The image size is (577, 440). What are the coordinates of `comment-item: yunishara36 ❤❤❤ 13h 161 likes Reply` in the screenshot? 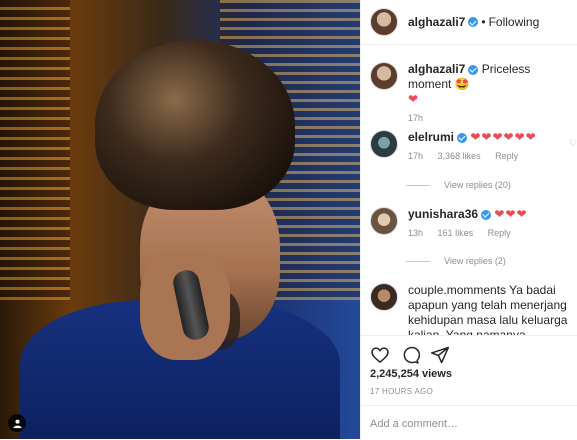 It's located at (471, 222).